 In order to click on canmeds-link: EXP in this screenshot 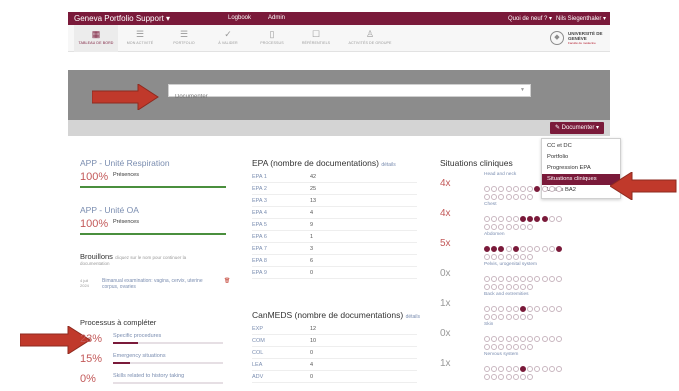, I will do `click(257, 329)`.